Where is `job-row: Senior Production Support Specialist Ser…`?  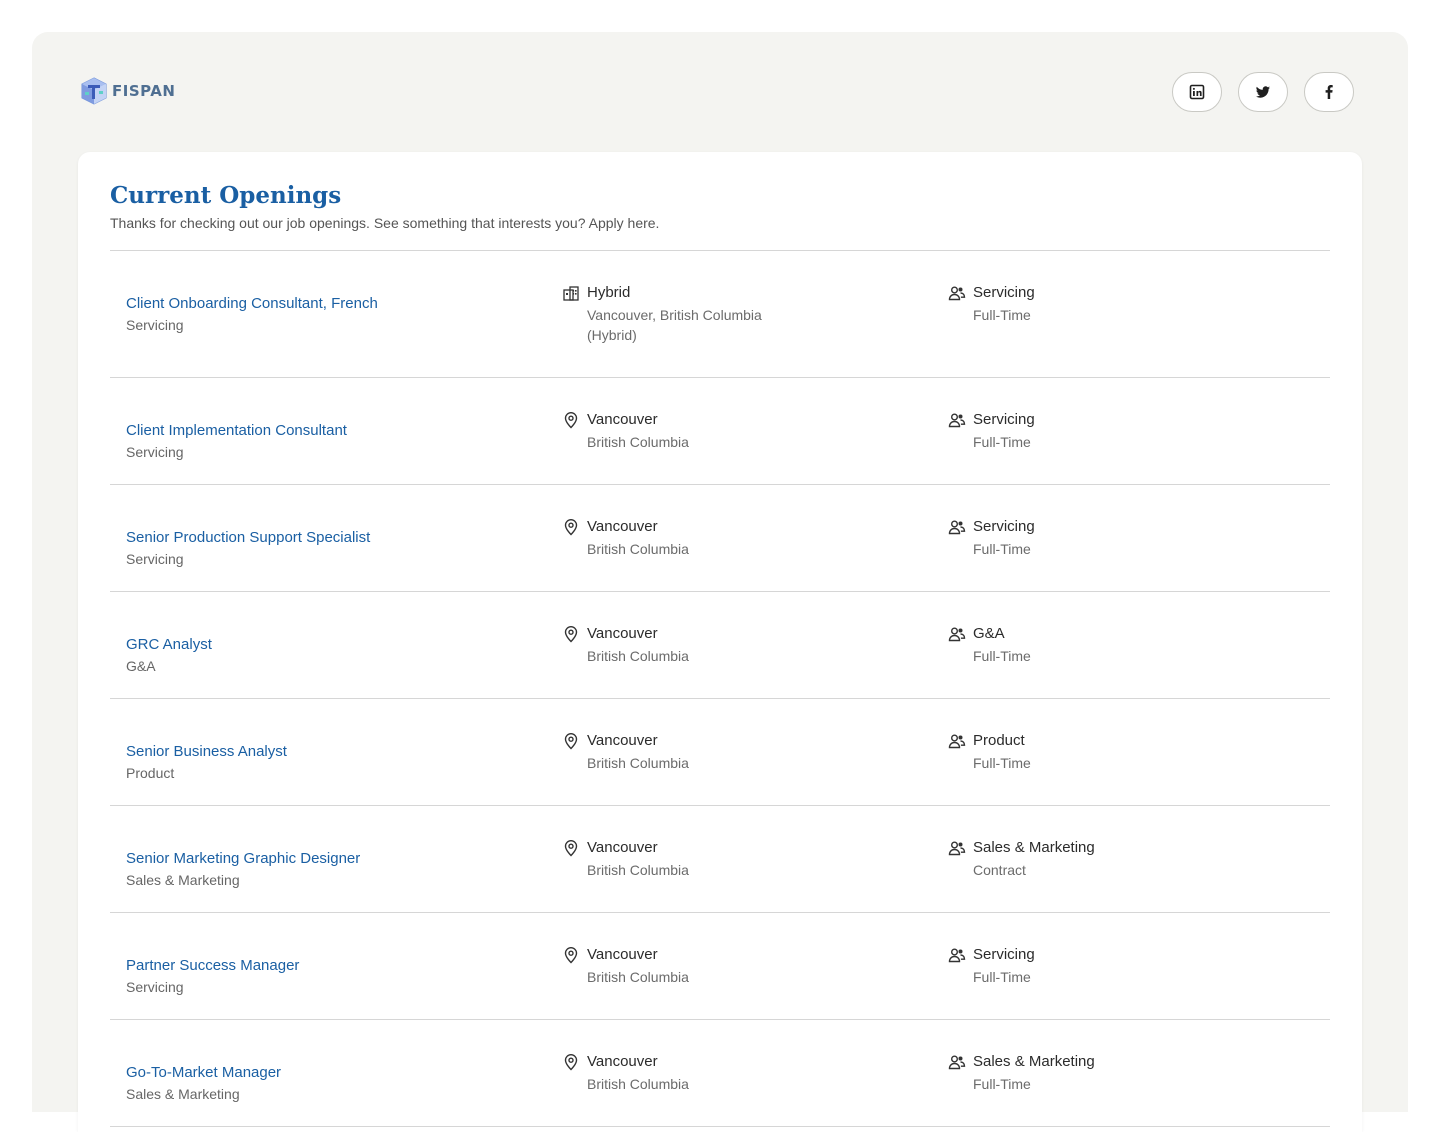
job-row: Senior Production Support Specialist Ser… is located at coordinates (720, 538).